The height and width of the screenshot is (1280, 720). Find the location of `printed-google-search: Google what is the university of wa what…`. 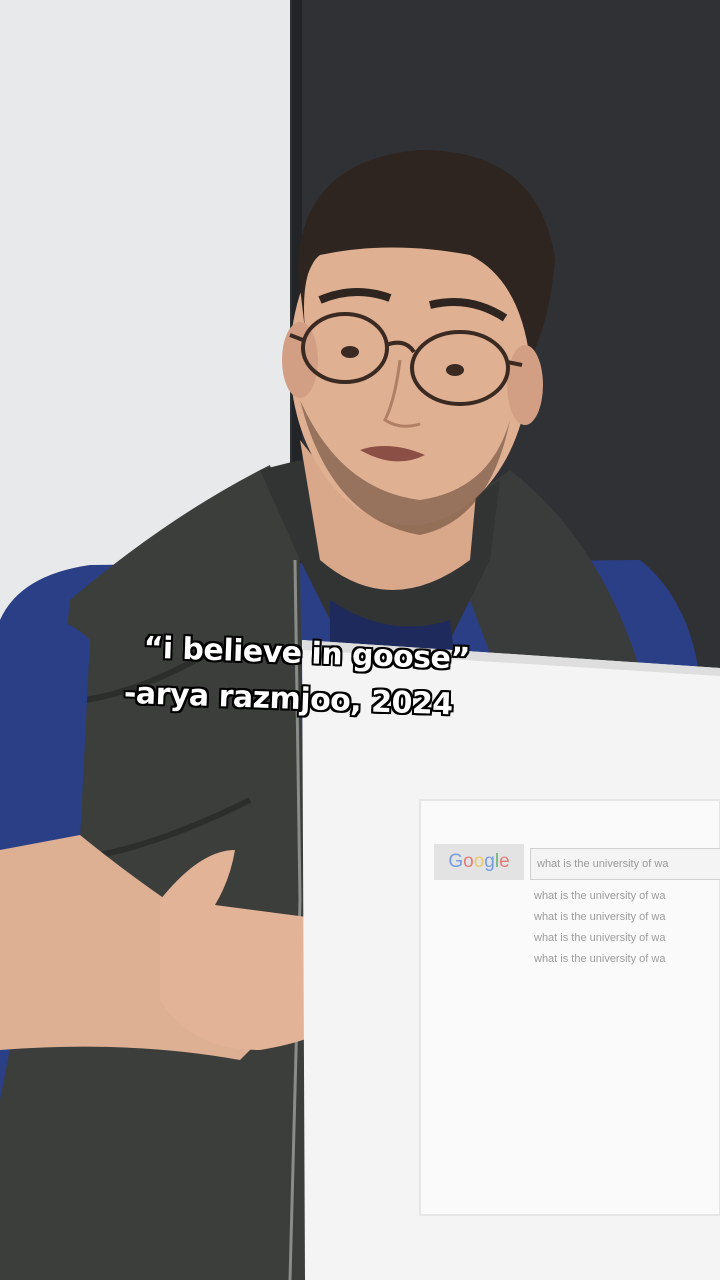

printed-google-search: Google what is the university of wa what… is located at coordinates (575, 913).